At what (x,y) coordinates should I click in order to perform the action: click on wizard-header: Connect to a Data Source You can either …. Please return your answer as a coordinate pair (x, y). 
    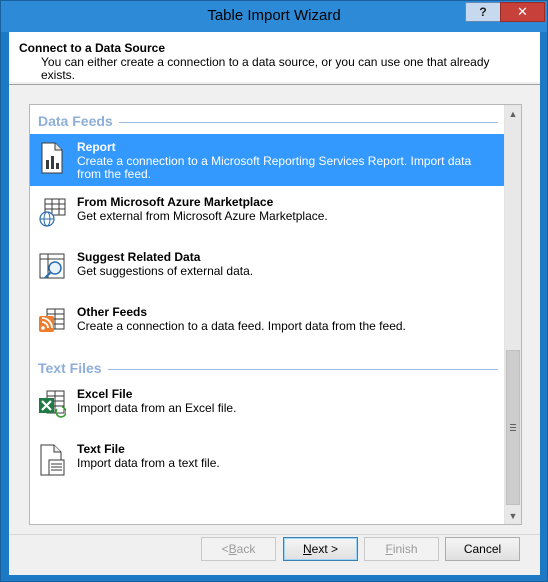
    Looking at the image, I should click on (274, 57).